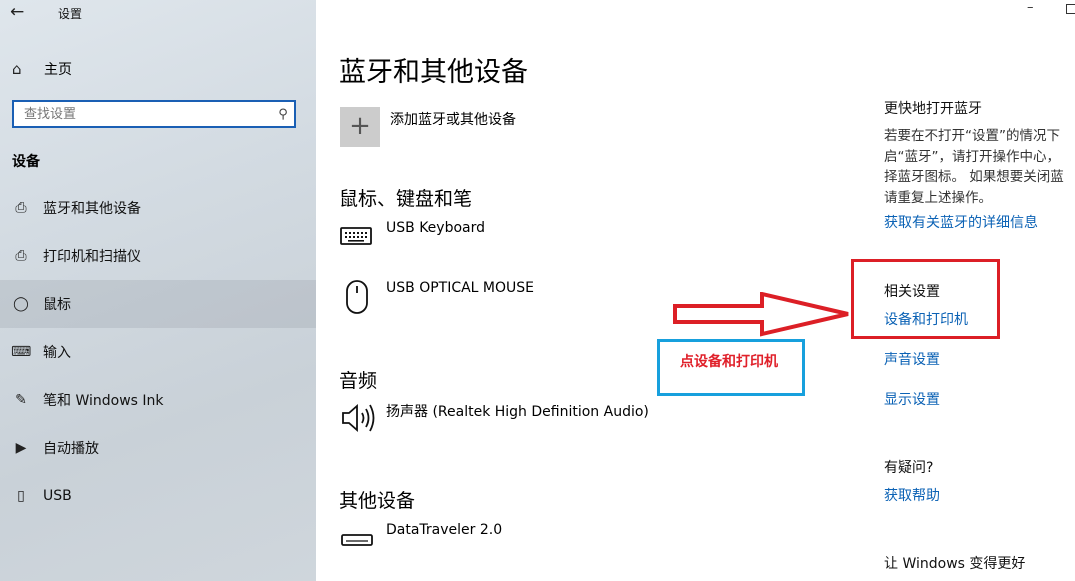  I want to click on sidebar-item-typing: ⌨ 输入, so click(158, 352).